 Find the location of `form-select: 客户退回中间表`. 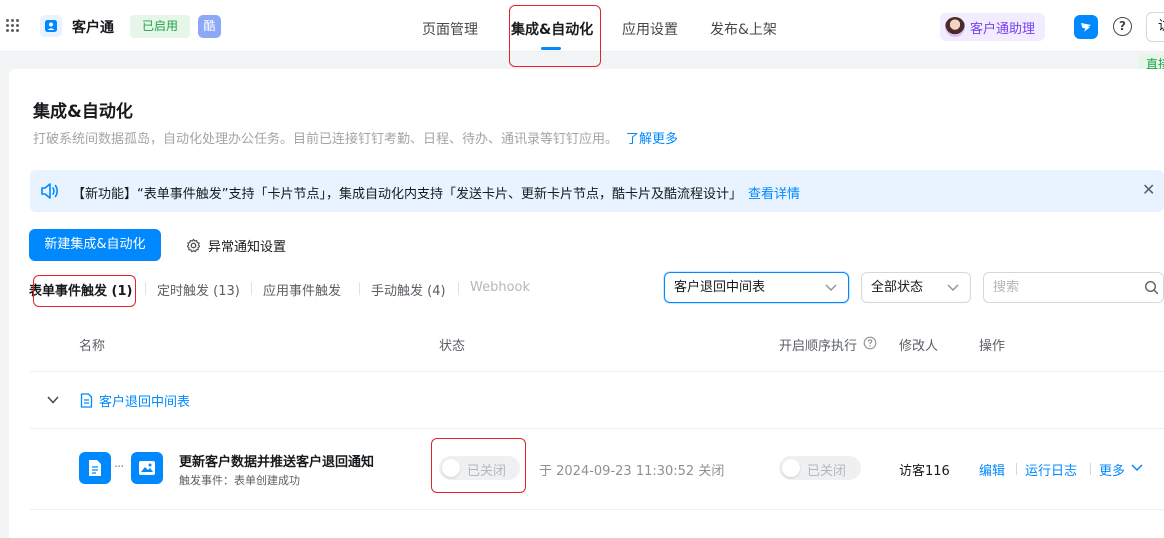

form-select: 客户退回中间表 is located at coordinates (756, 287).